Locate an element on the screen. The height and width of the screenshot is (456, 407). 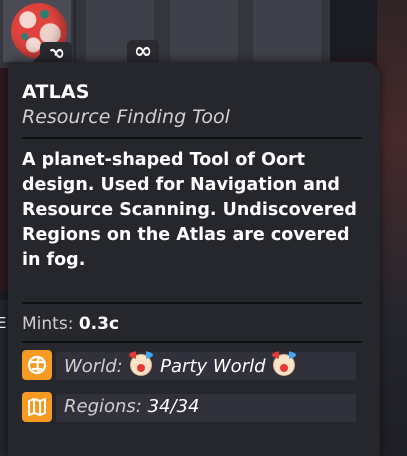
map-icon is located at coordinates (37, 407).